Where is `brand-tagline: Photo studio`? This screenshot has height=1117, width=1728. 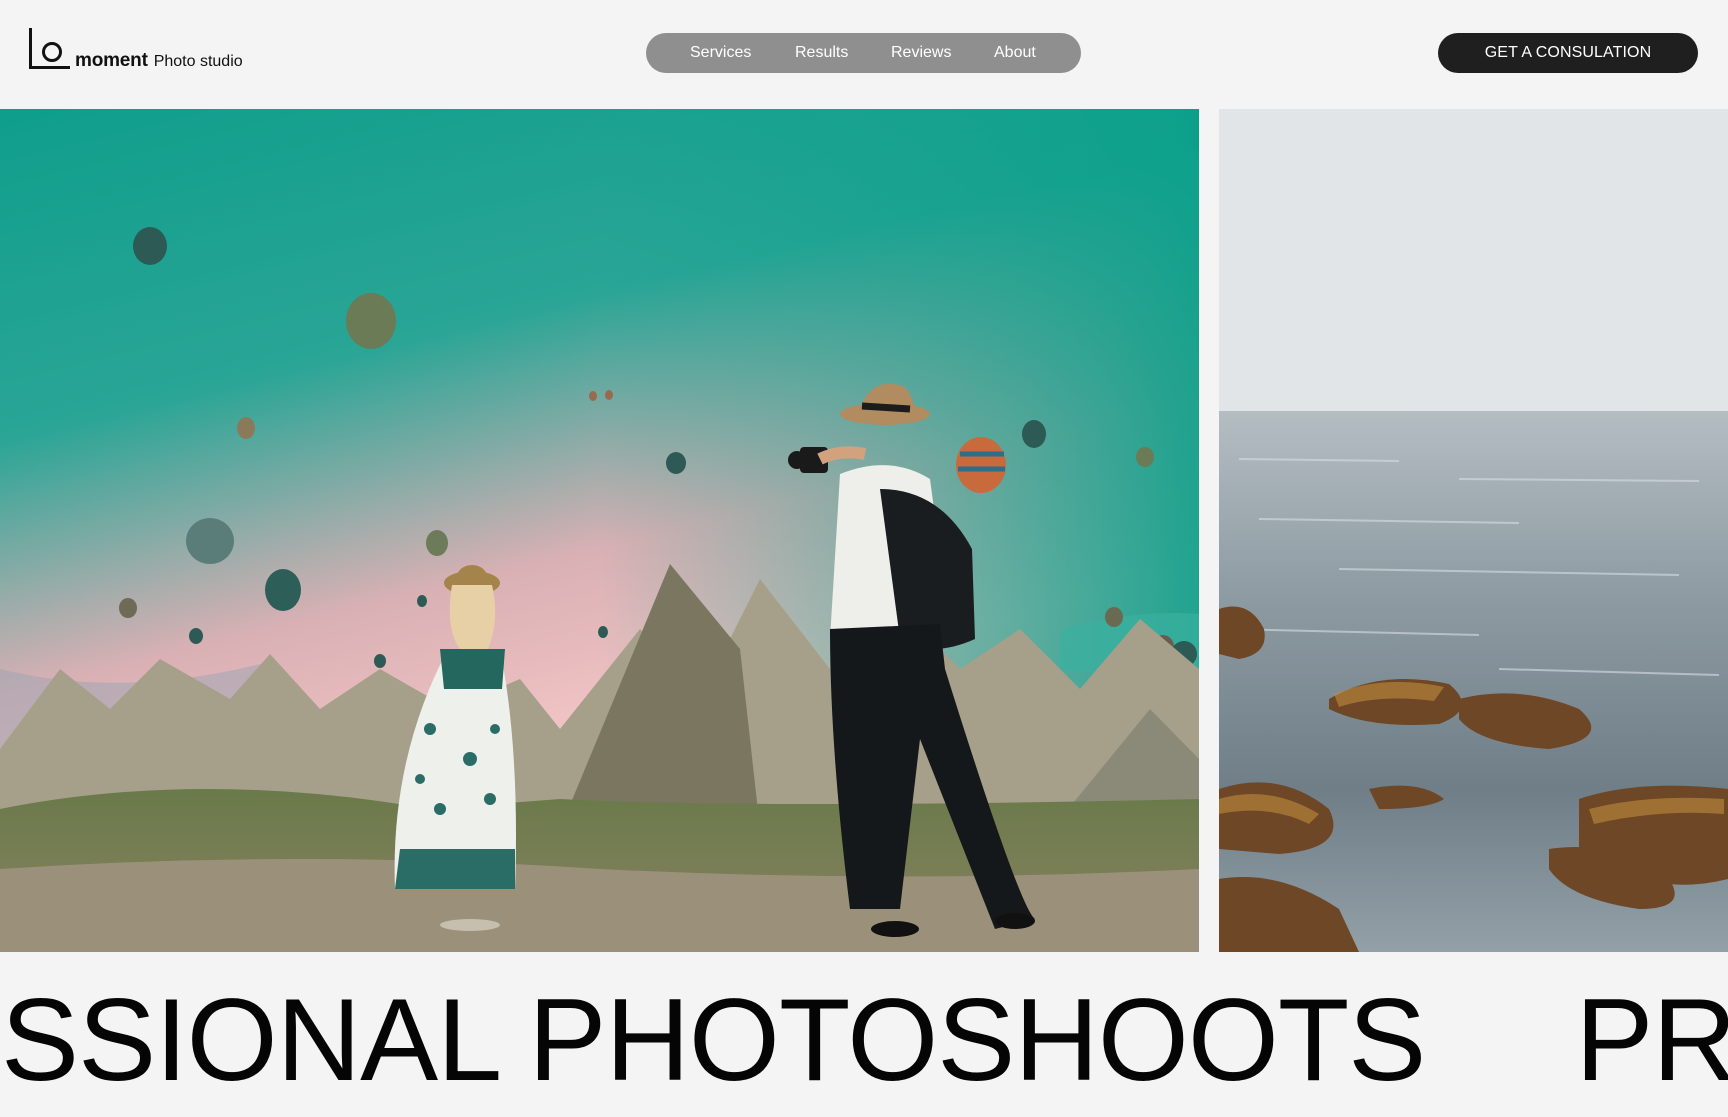 brand-tagline: Photo studio is located at coordinates (198, 61).